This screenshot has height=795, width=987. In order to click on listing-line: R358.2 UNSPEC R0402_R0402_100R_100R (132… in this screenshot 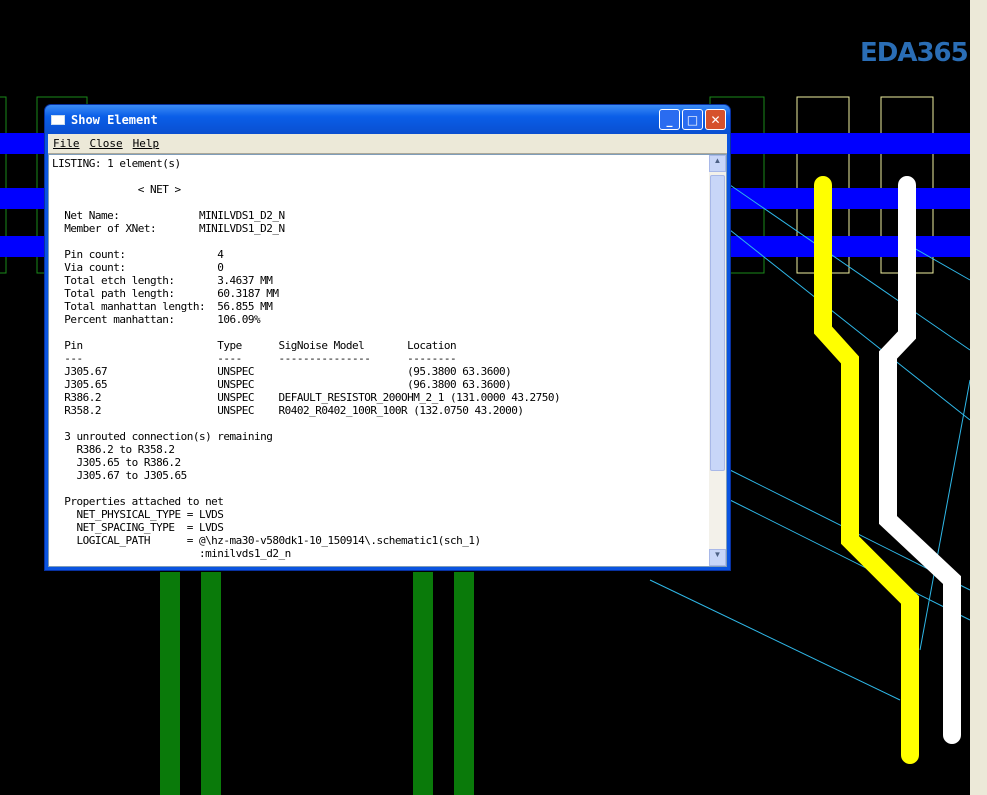, I will do `click(288, 410)`.